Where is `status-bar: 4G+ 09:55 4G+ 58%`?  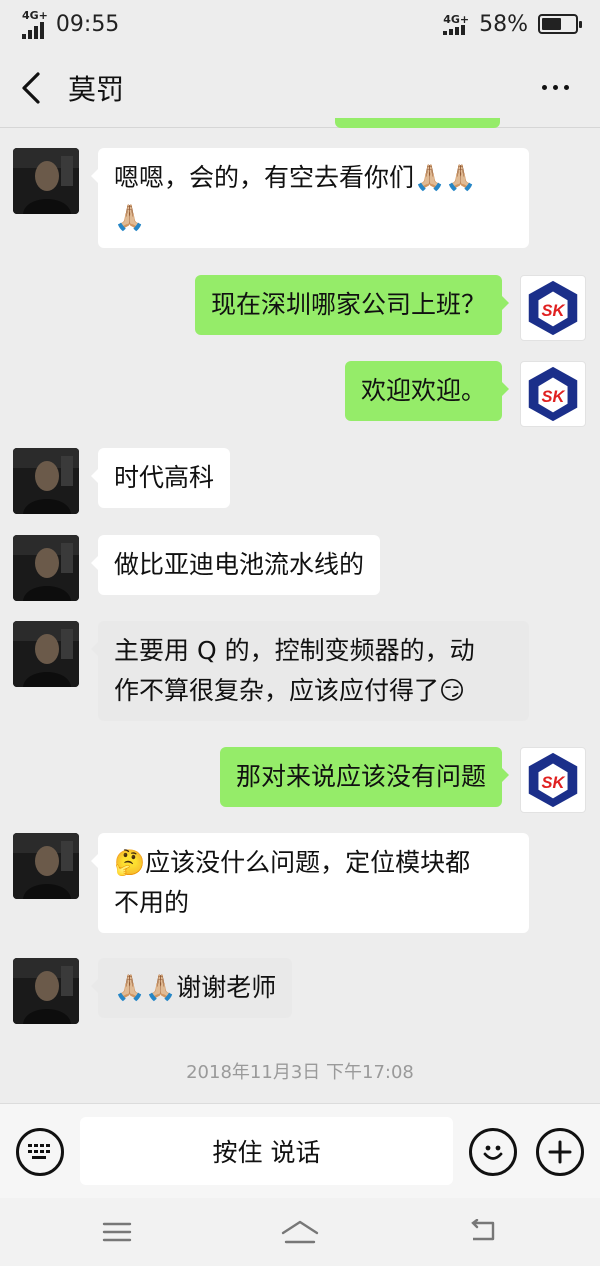 status-bar: 4G+ 09:55 4G+ 58% is located at coordinates (300, 24).